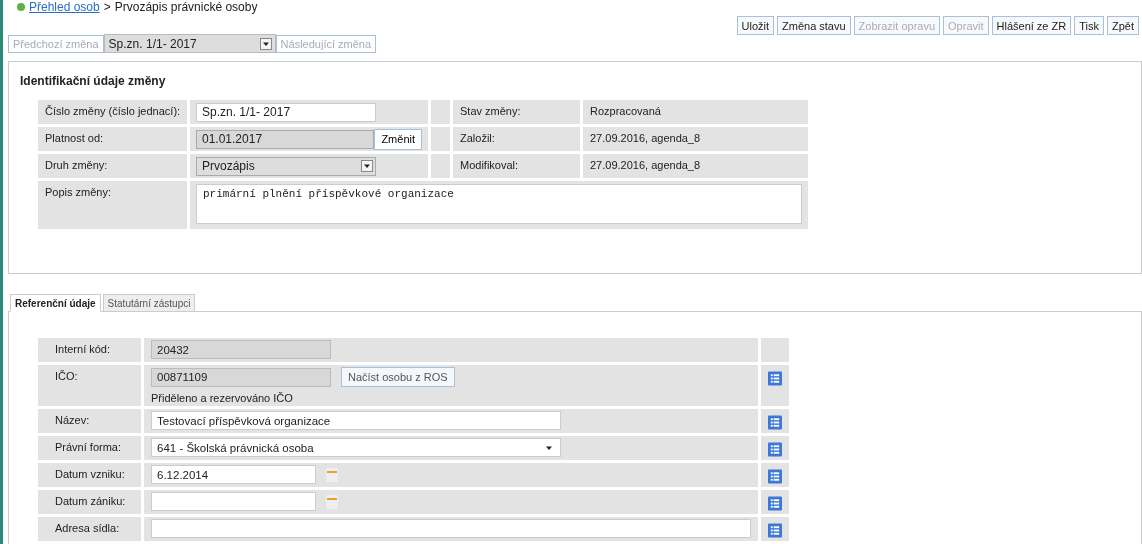 Image resolution: width=1142 pixels, height=544 pixels. What do you see at coordinates (78, 192) in the screenshot?
I see `field-label: Popis změny:` at bounding box center [78, 192].